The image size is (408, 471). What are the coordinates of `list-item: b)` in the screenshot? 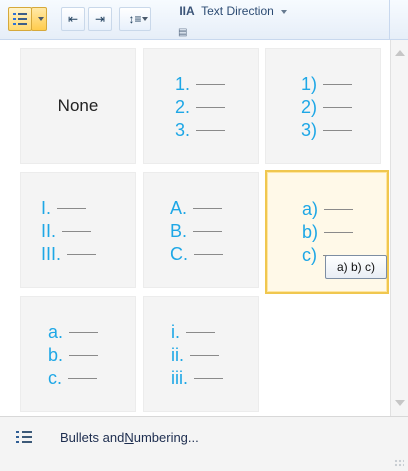 It's located at (328, 232).